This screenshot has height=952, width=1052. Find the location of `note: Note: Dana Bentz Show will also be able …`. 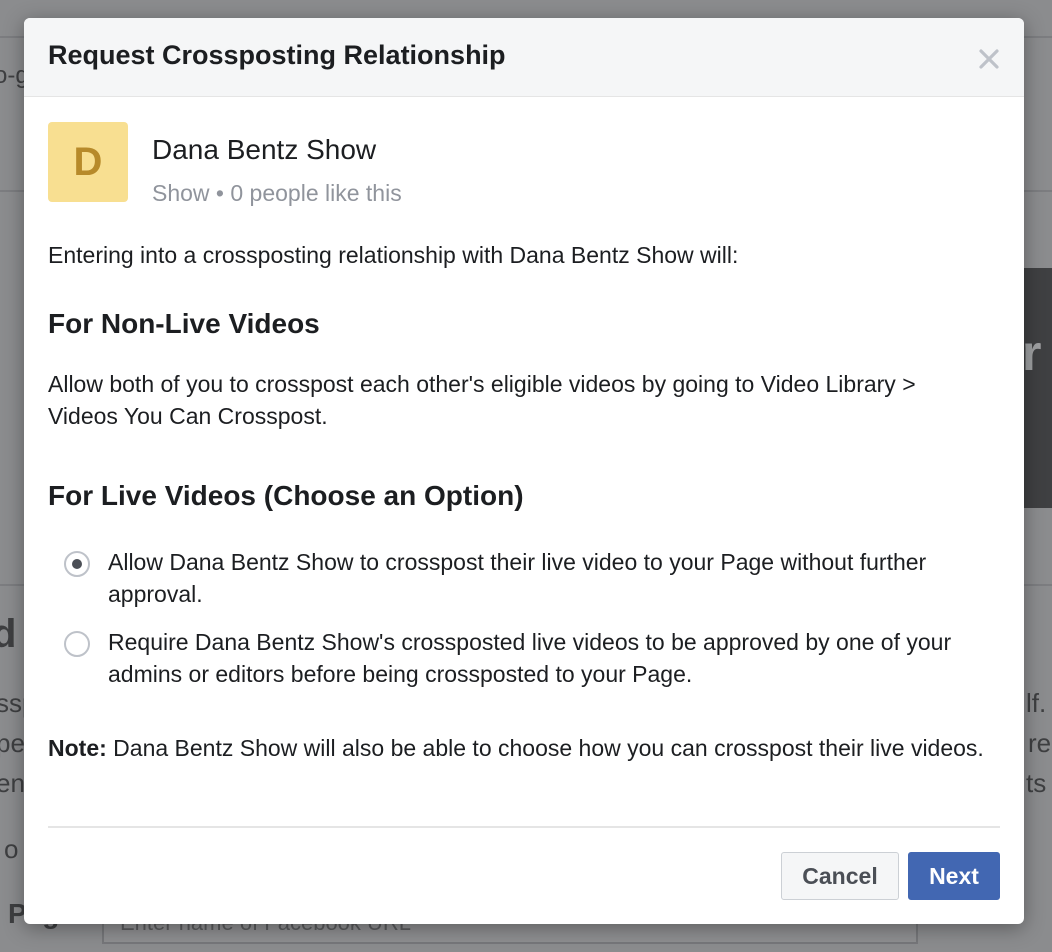

note: Note: Dana Bentz Show will also be able … is located at coordinates (518, 748).